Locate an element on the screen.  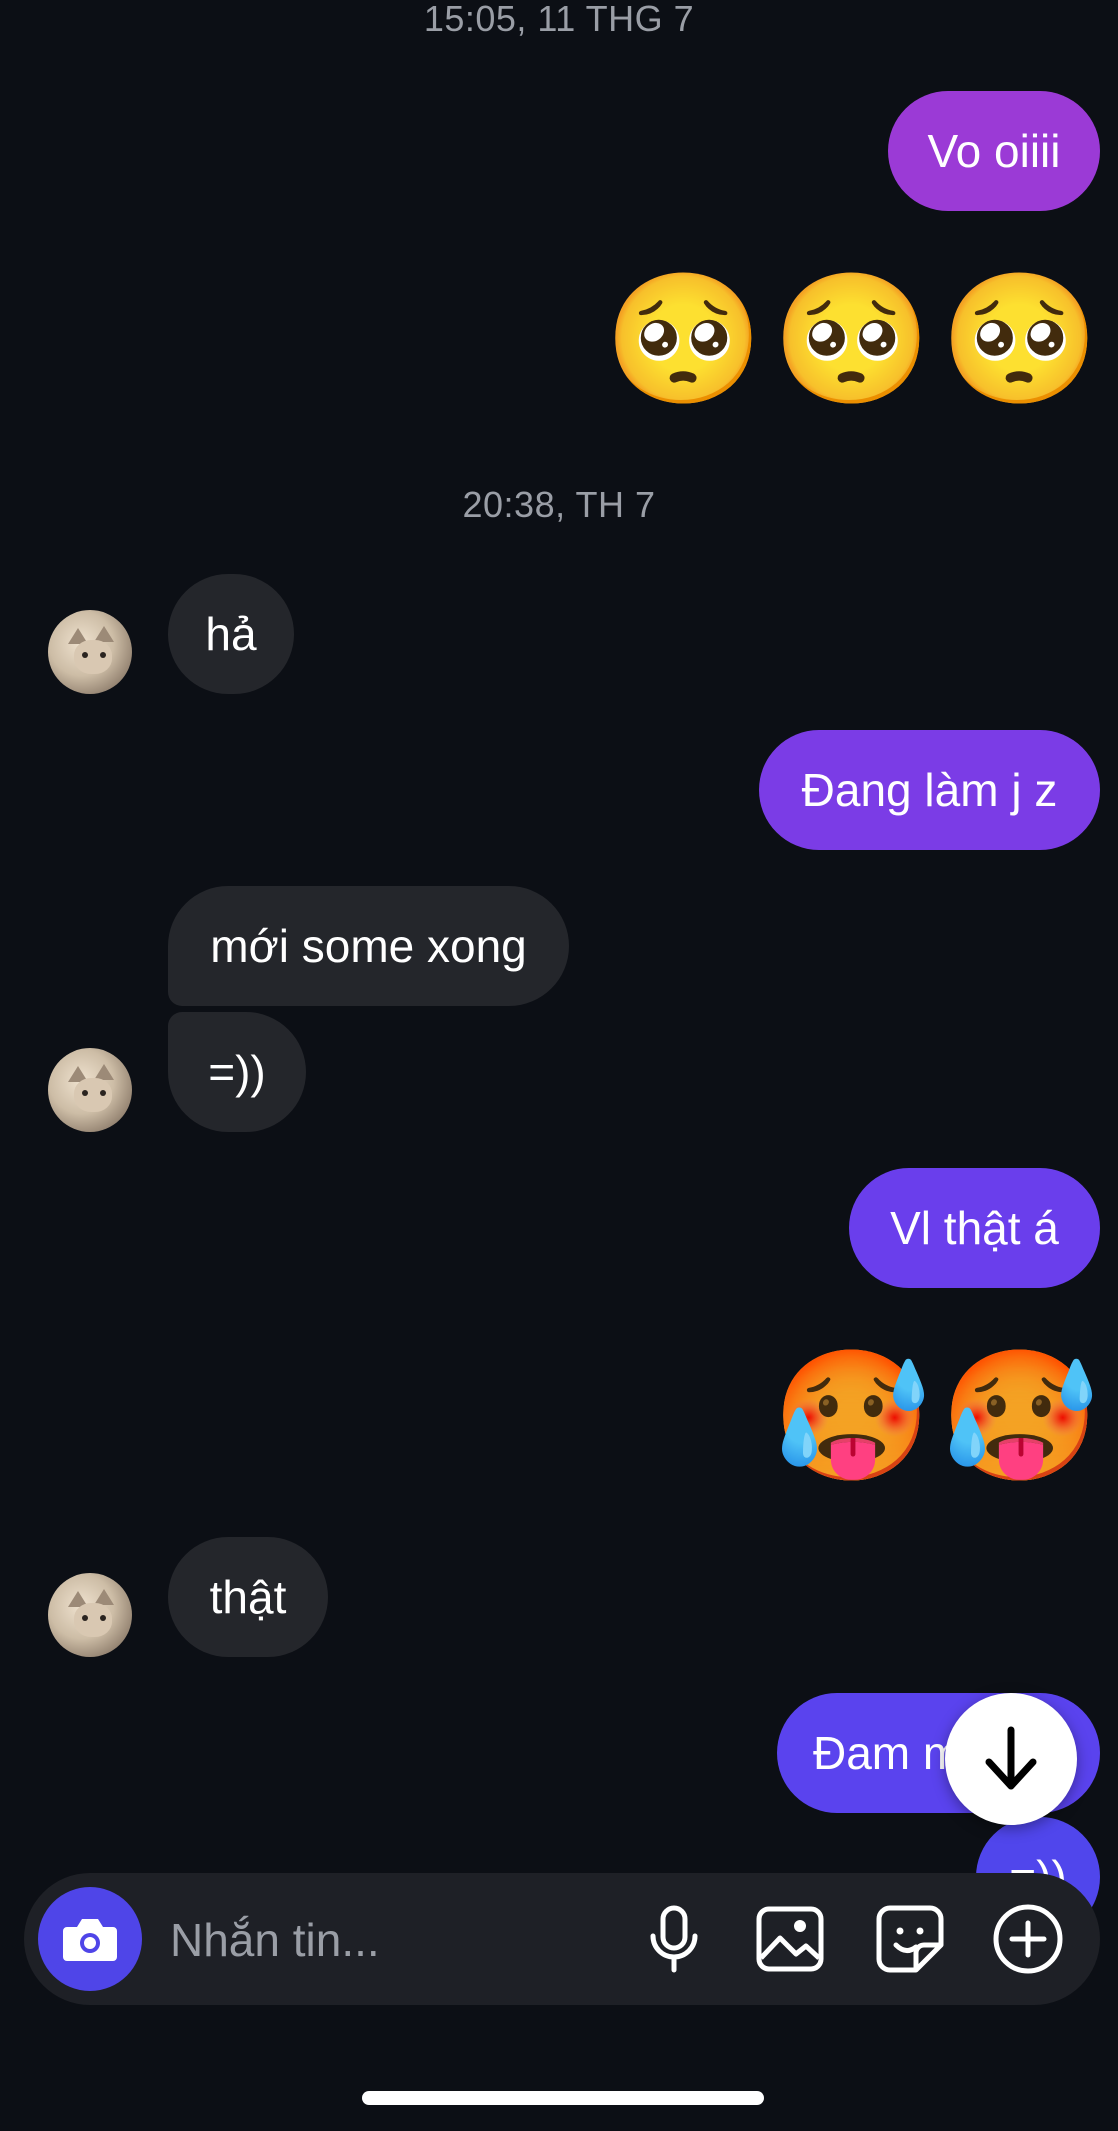
outgoing-message: Đang làm j z is located at coordinates (929, 790).